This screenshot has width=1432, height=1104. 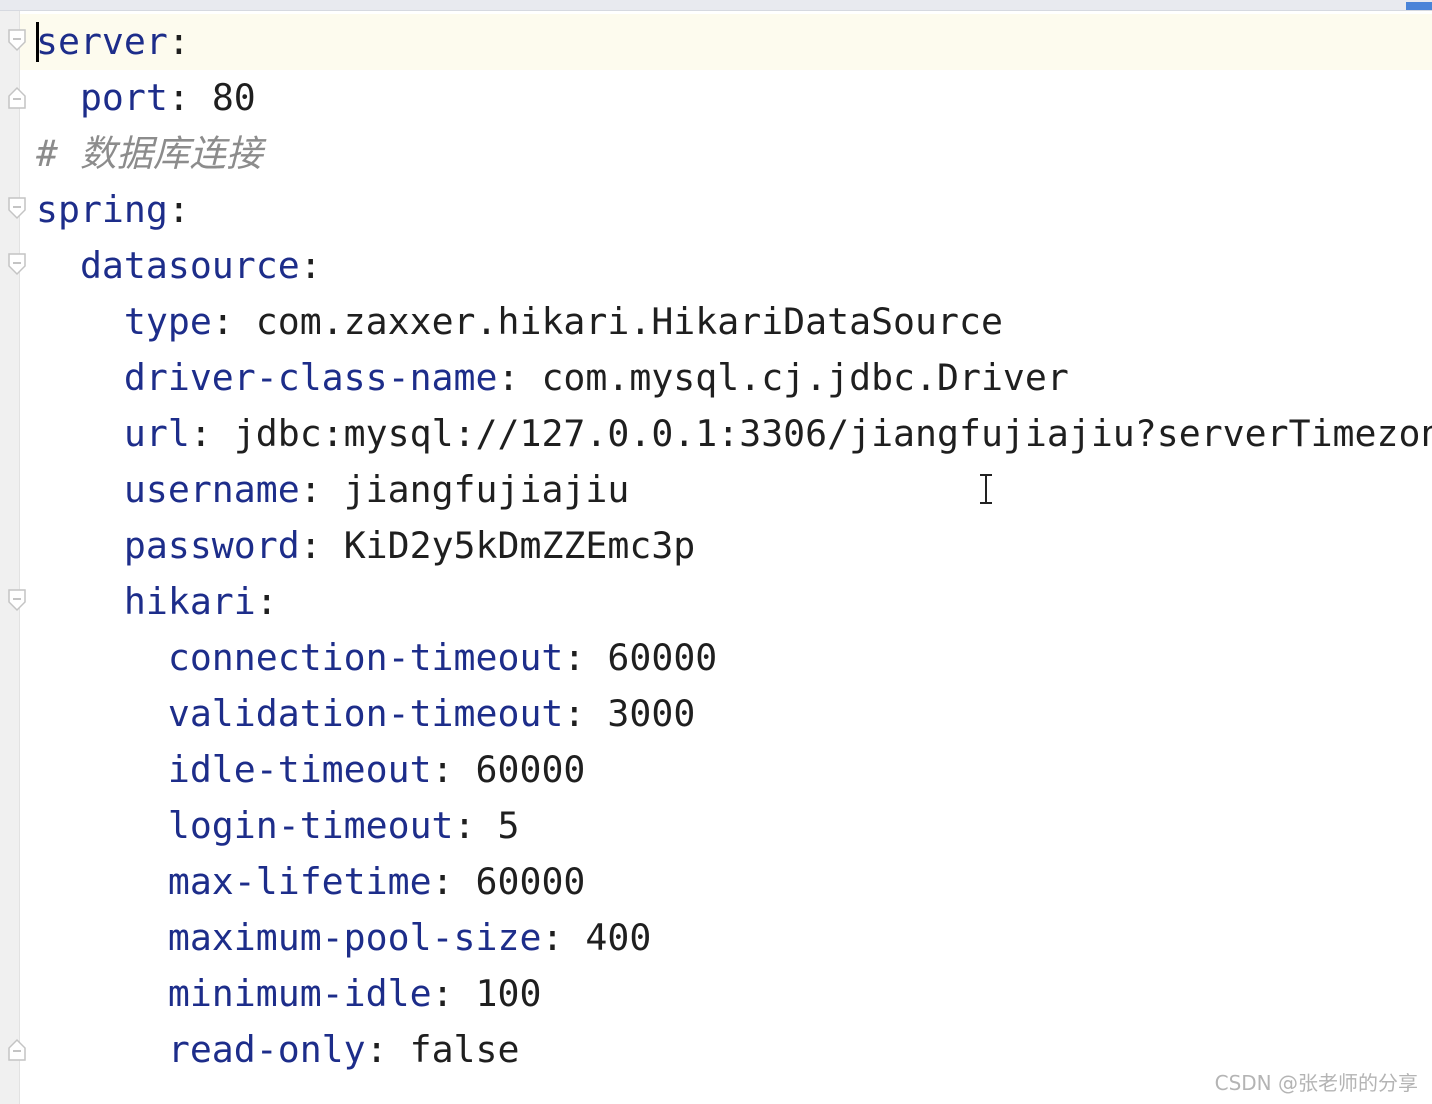 I want to click on yaml-key: url, so click(x=156, y=433).